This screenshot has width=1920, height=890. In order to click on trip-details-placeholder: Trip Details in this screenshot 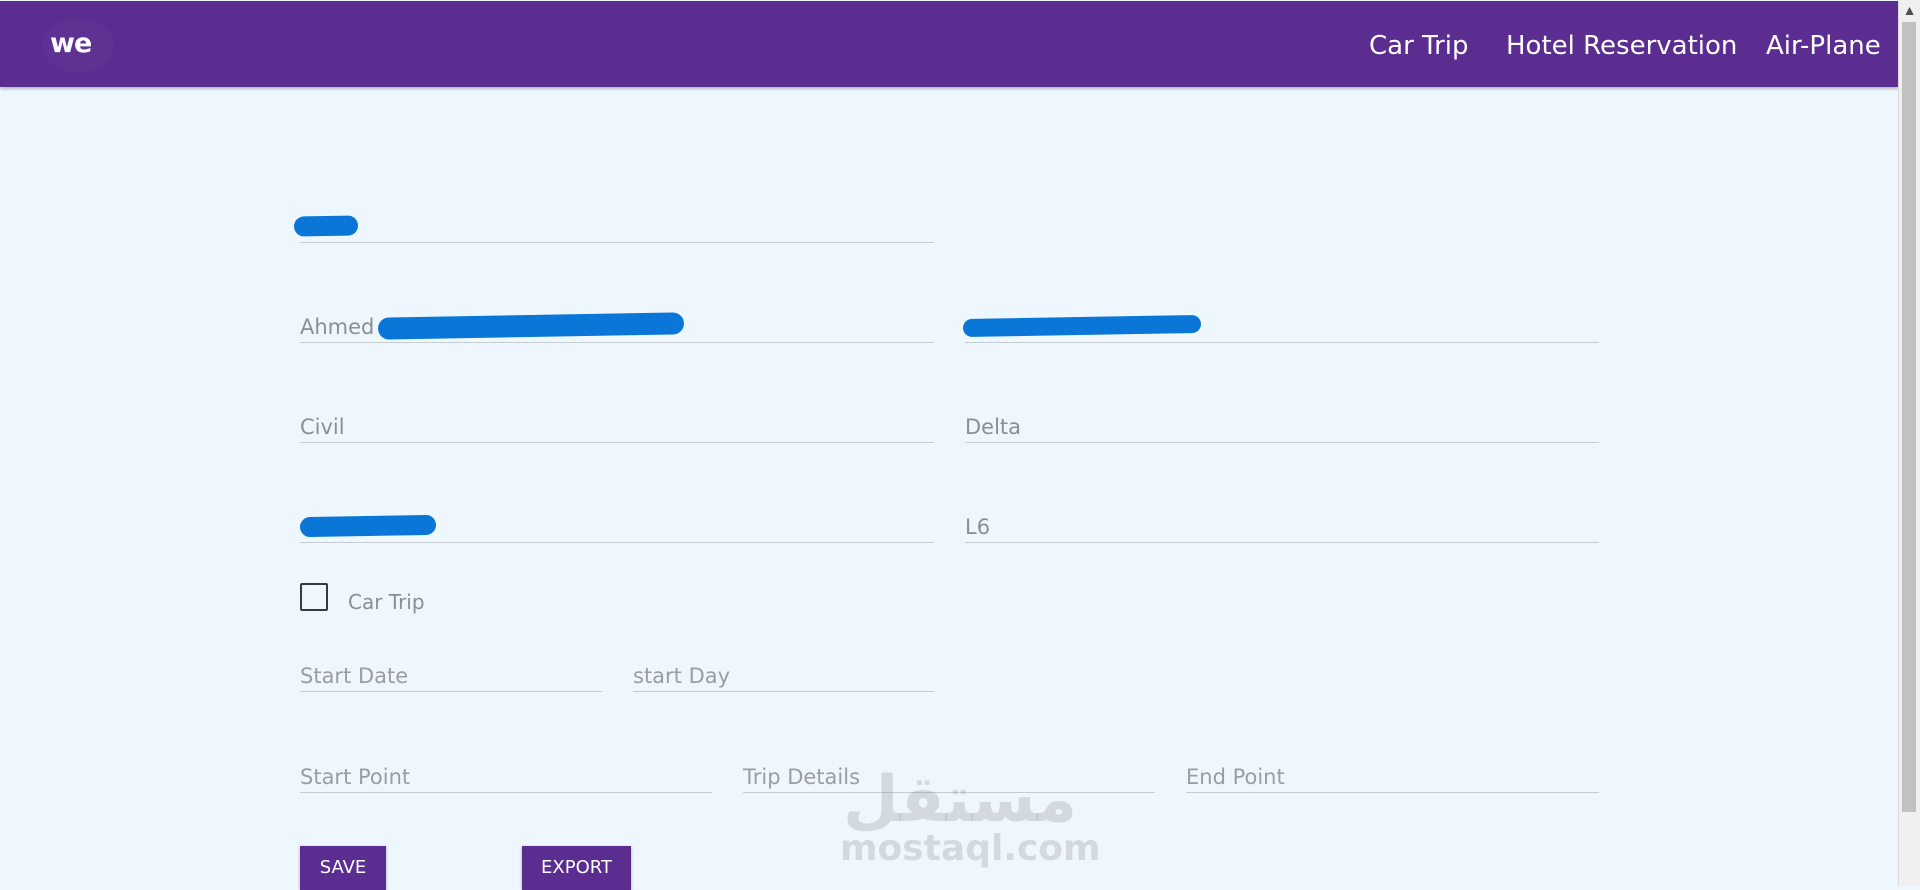, I will do `click(802, 777)`.